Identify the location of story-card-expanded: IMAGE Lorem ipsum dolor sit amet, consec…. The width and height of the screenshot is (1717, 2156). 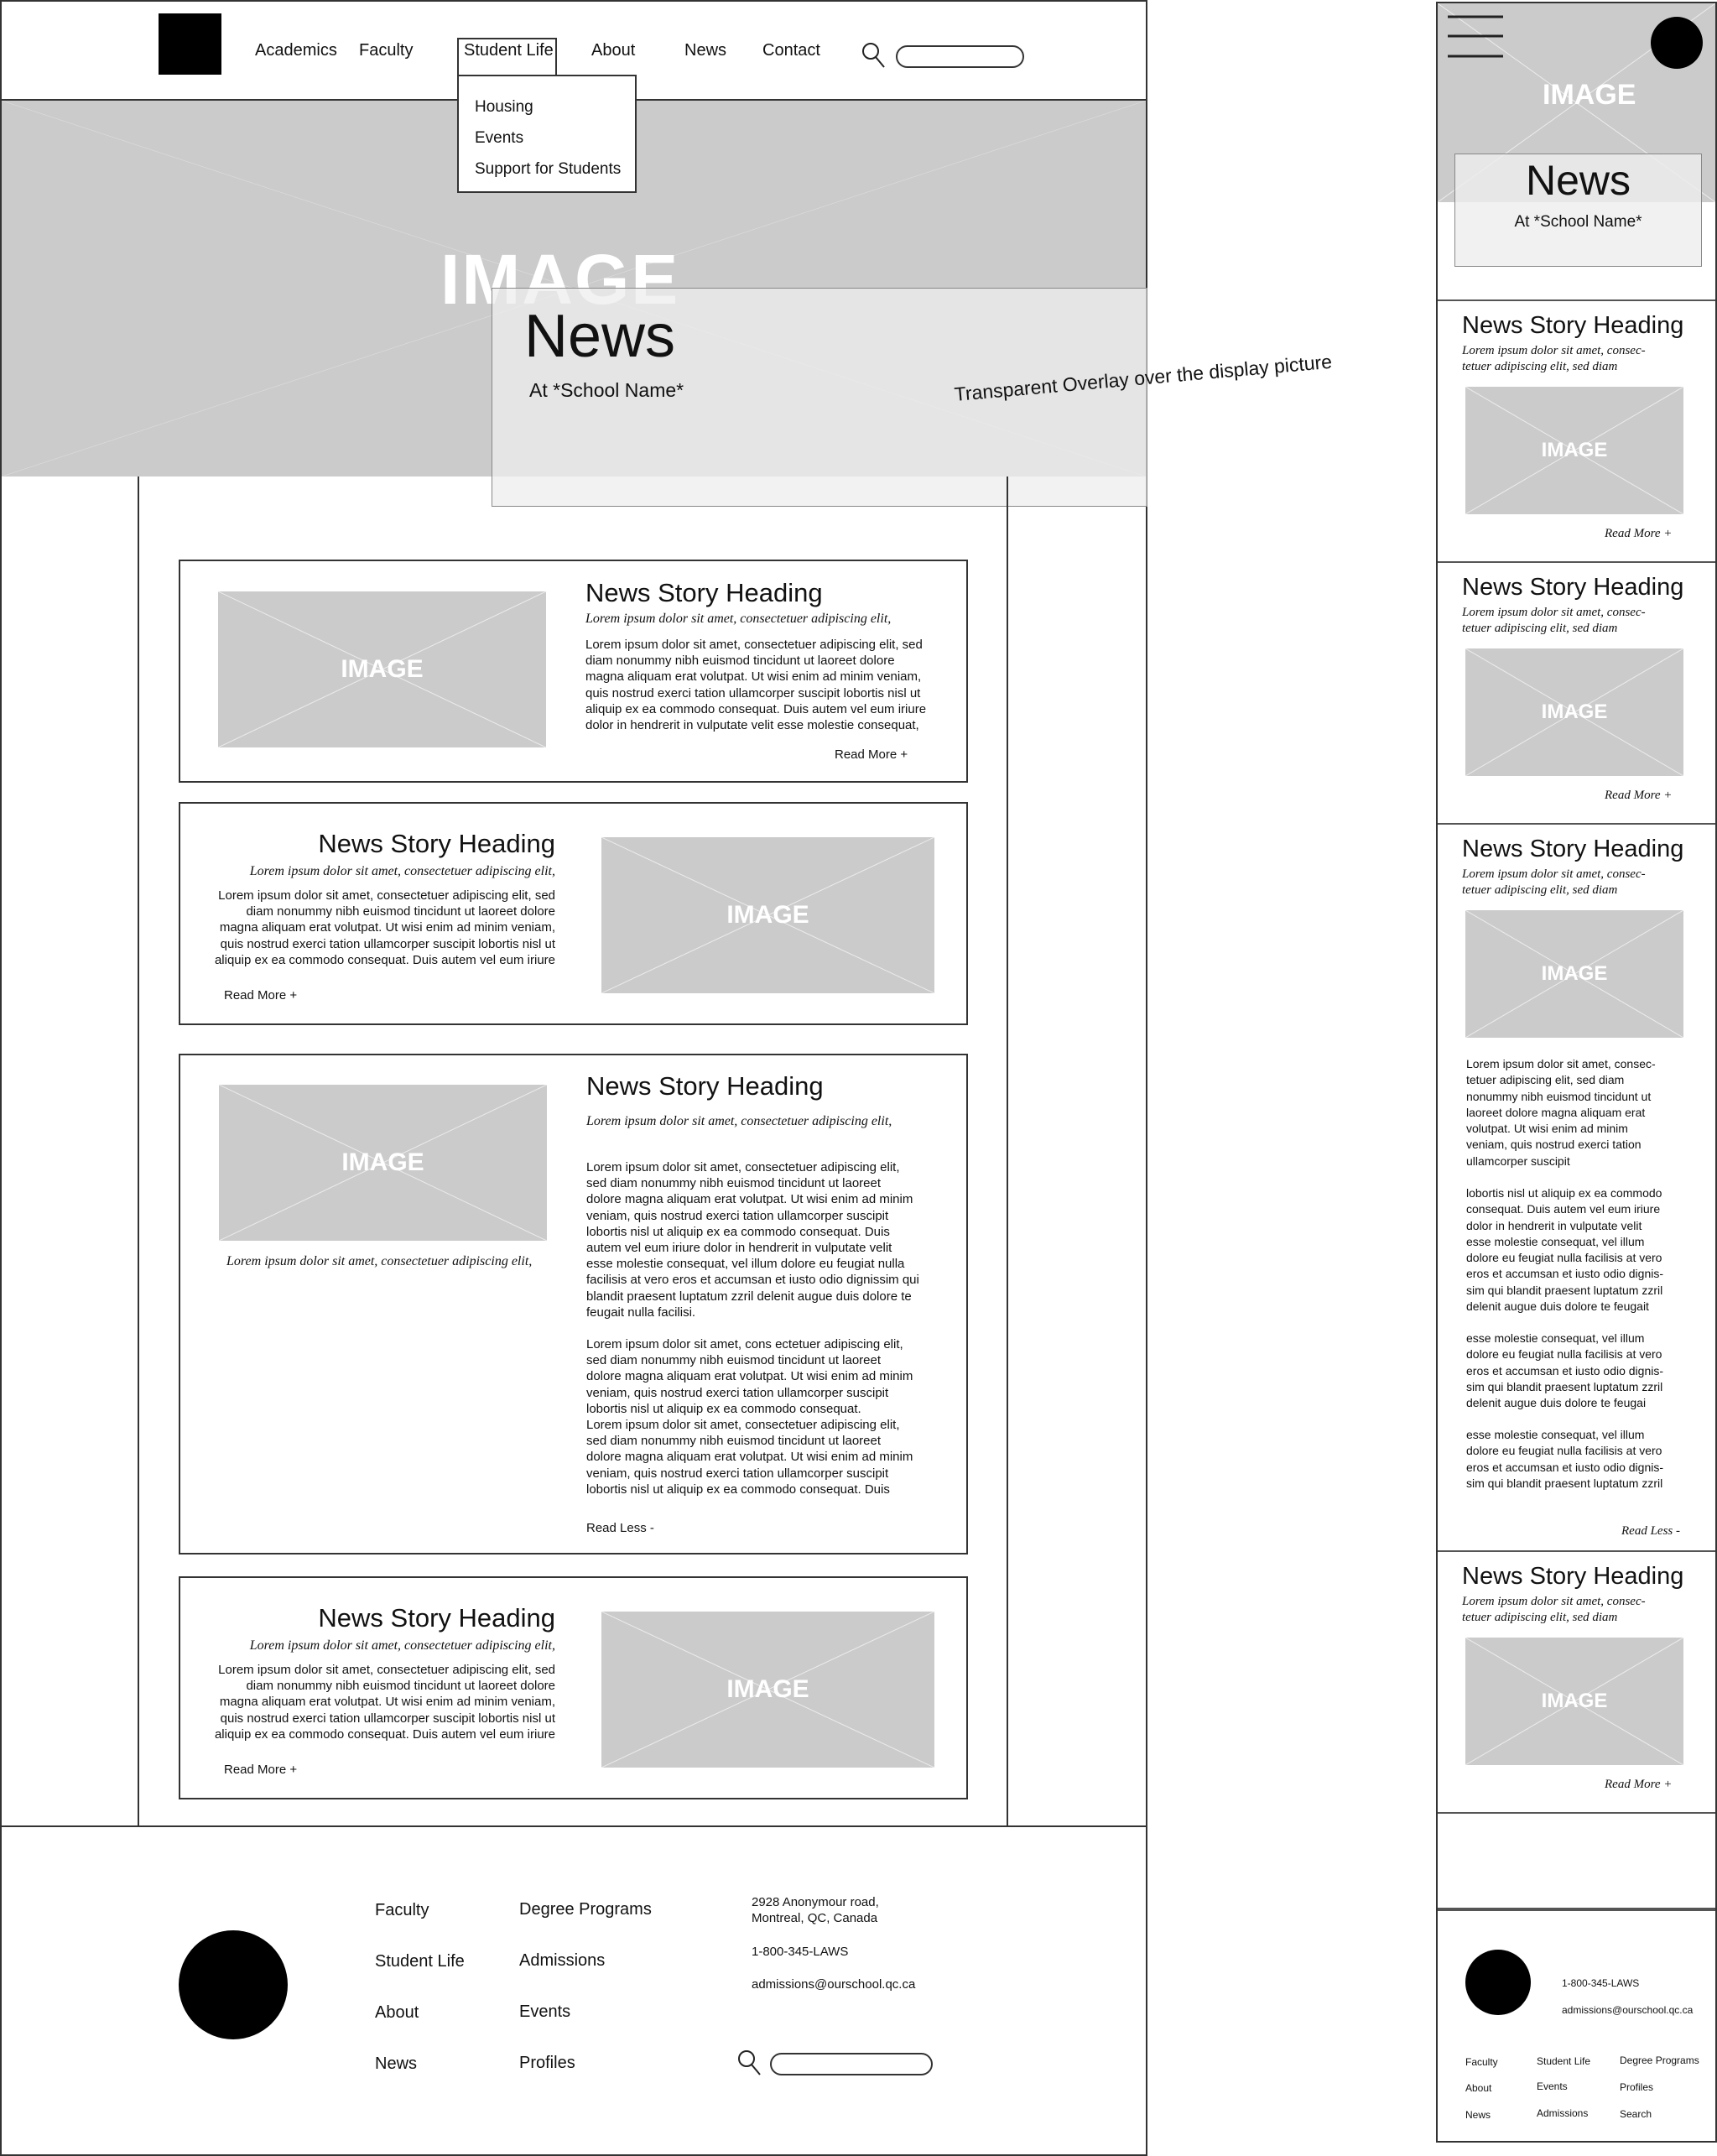
(573, 1304).